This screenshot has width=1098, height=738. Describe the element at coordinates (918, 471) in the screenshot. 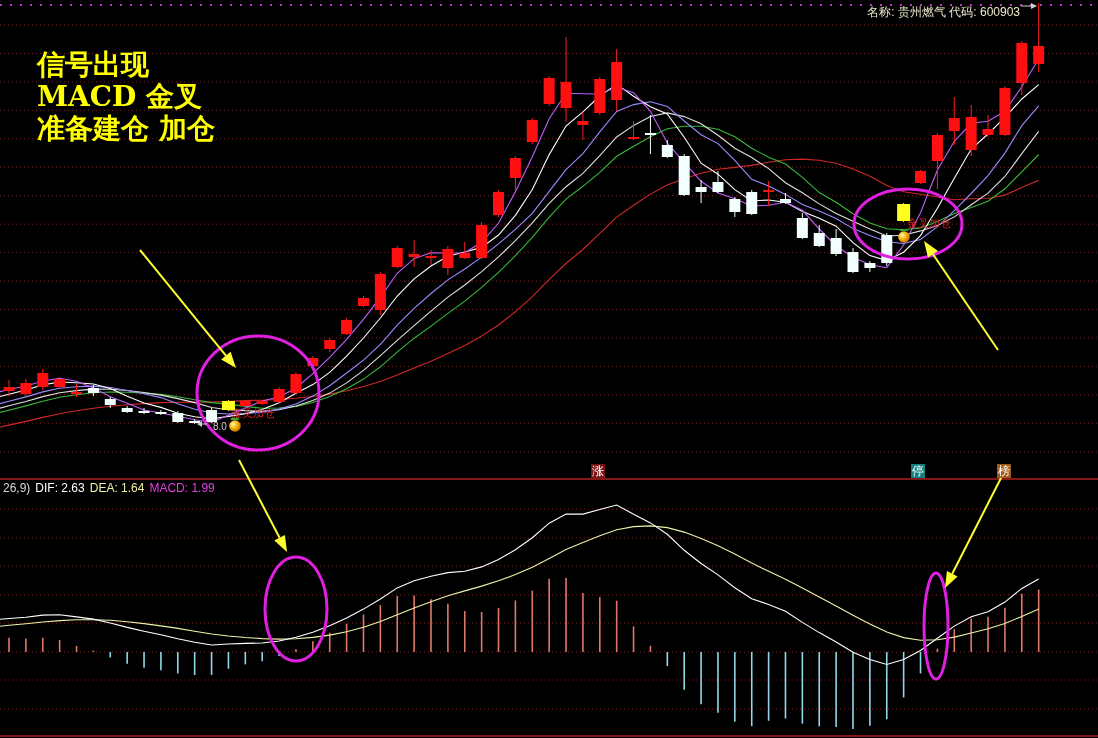

I see `event-tag: 停` at that location.